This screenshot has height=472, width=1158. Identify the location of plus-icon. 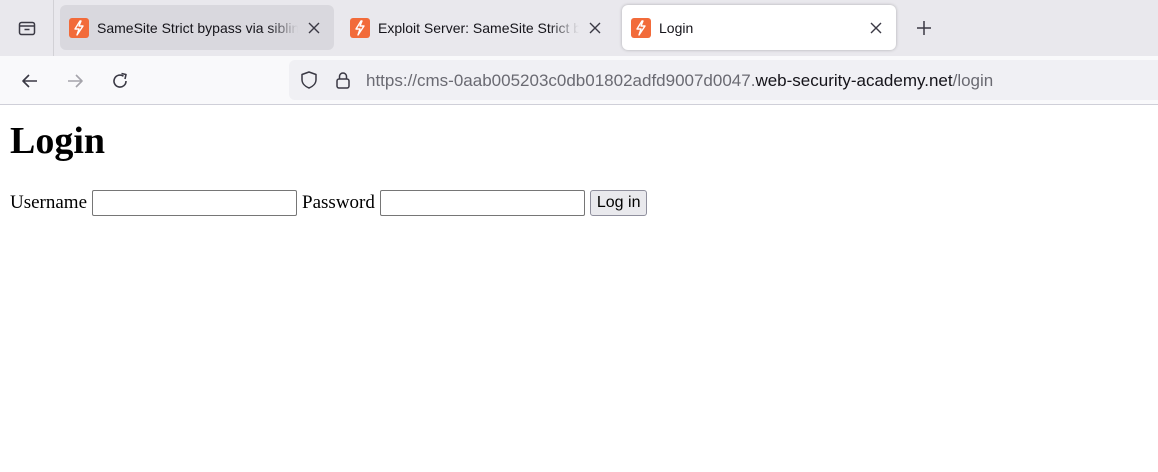
(924, 28).